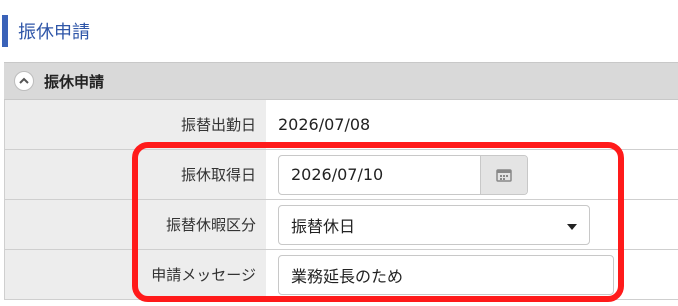  I want to click on title-accent-bar, so click(5, 31).